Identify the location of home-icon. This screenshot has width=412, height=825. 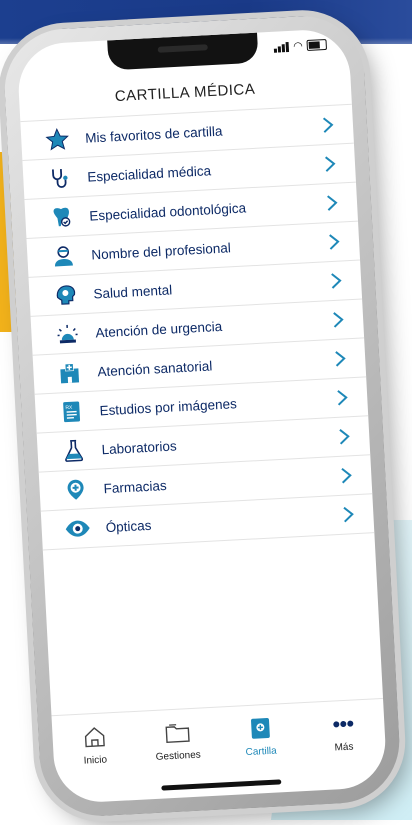
(94, 736).